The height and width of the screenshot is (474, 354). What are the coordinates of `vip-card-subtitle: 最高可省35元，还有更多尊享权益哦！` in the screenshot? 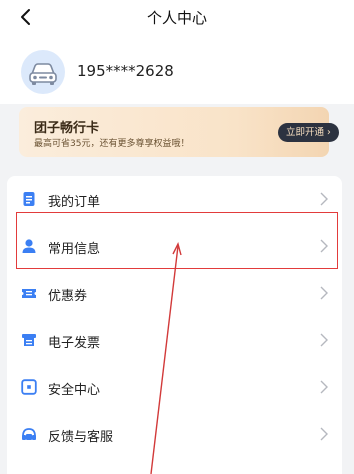 It's located at (112, 144).